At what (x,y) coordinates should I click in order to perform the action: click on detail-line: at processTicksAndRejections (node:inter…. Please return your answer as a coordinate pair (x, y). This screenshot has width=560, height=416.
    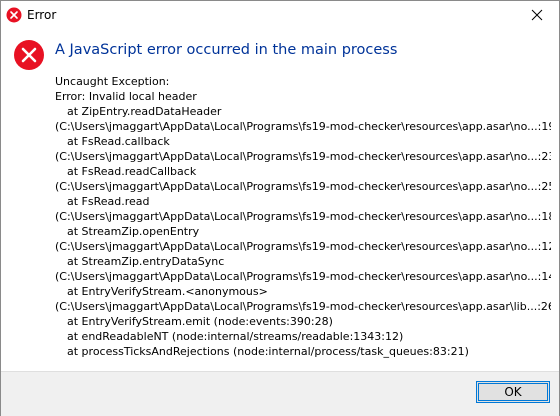
    Looking at the image, I should click on (268, 351).